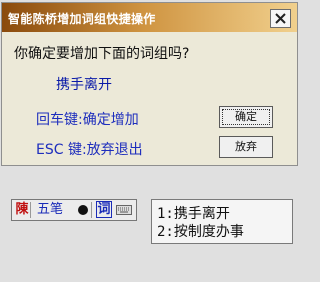  What do you see at coordinates (74, 210) in the screenshot?
I see `ime-status-bar: 陳 五笔 词` at bounding box center [74, 210].